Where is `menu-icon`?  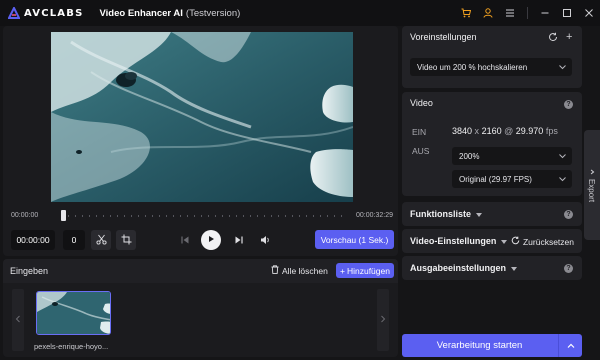
menu-icon is located at coordinates (510, 13).